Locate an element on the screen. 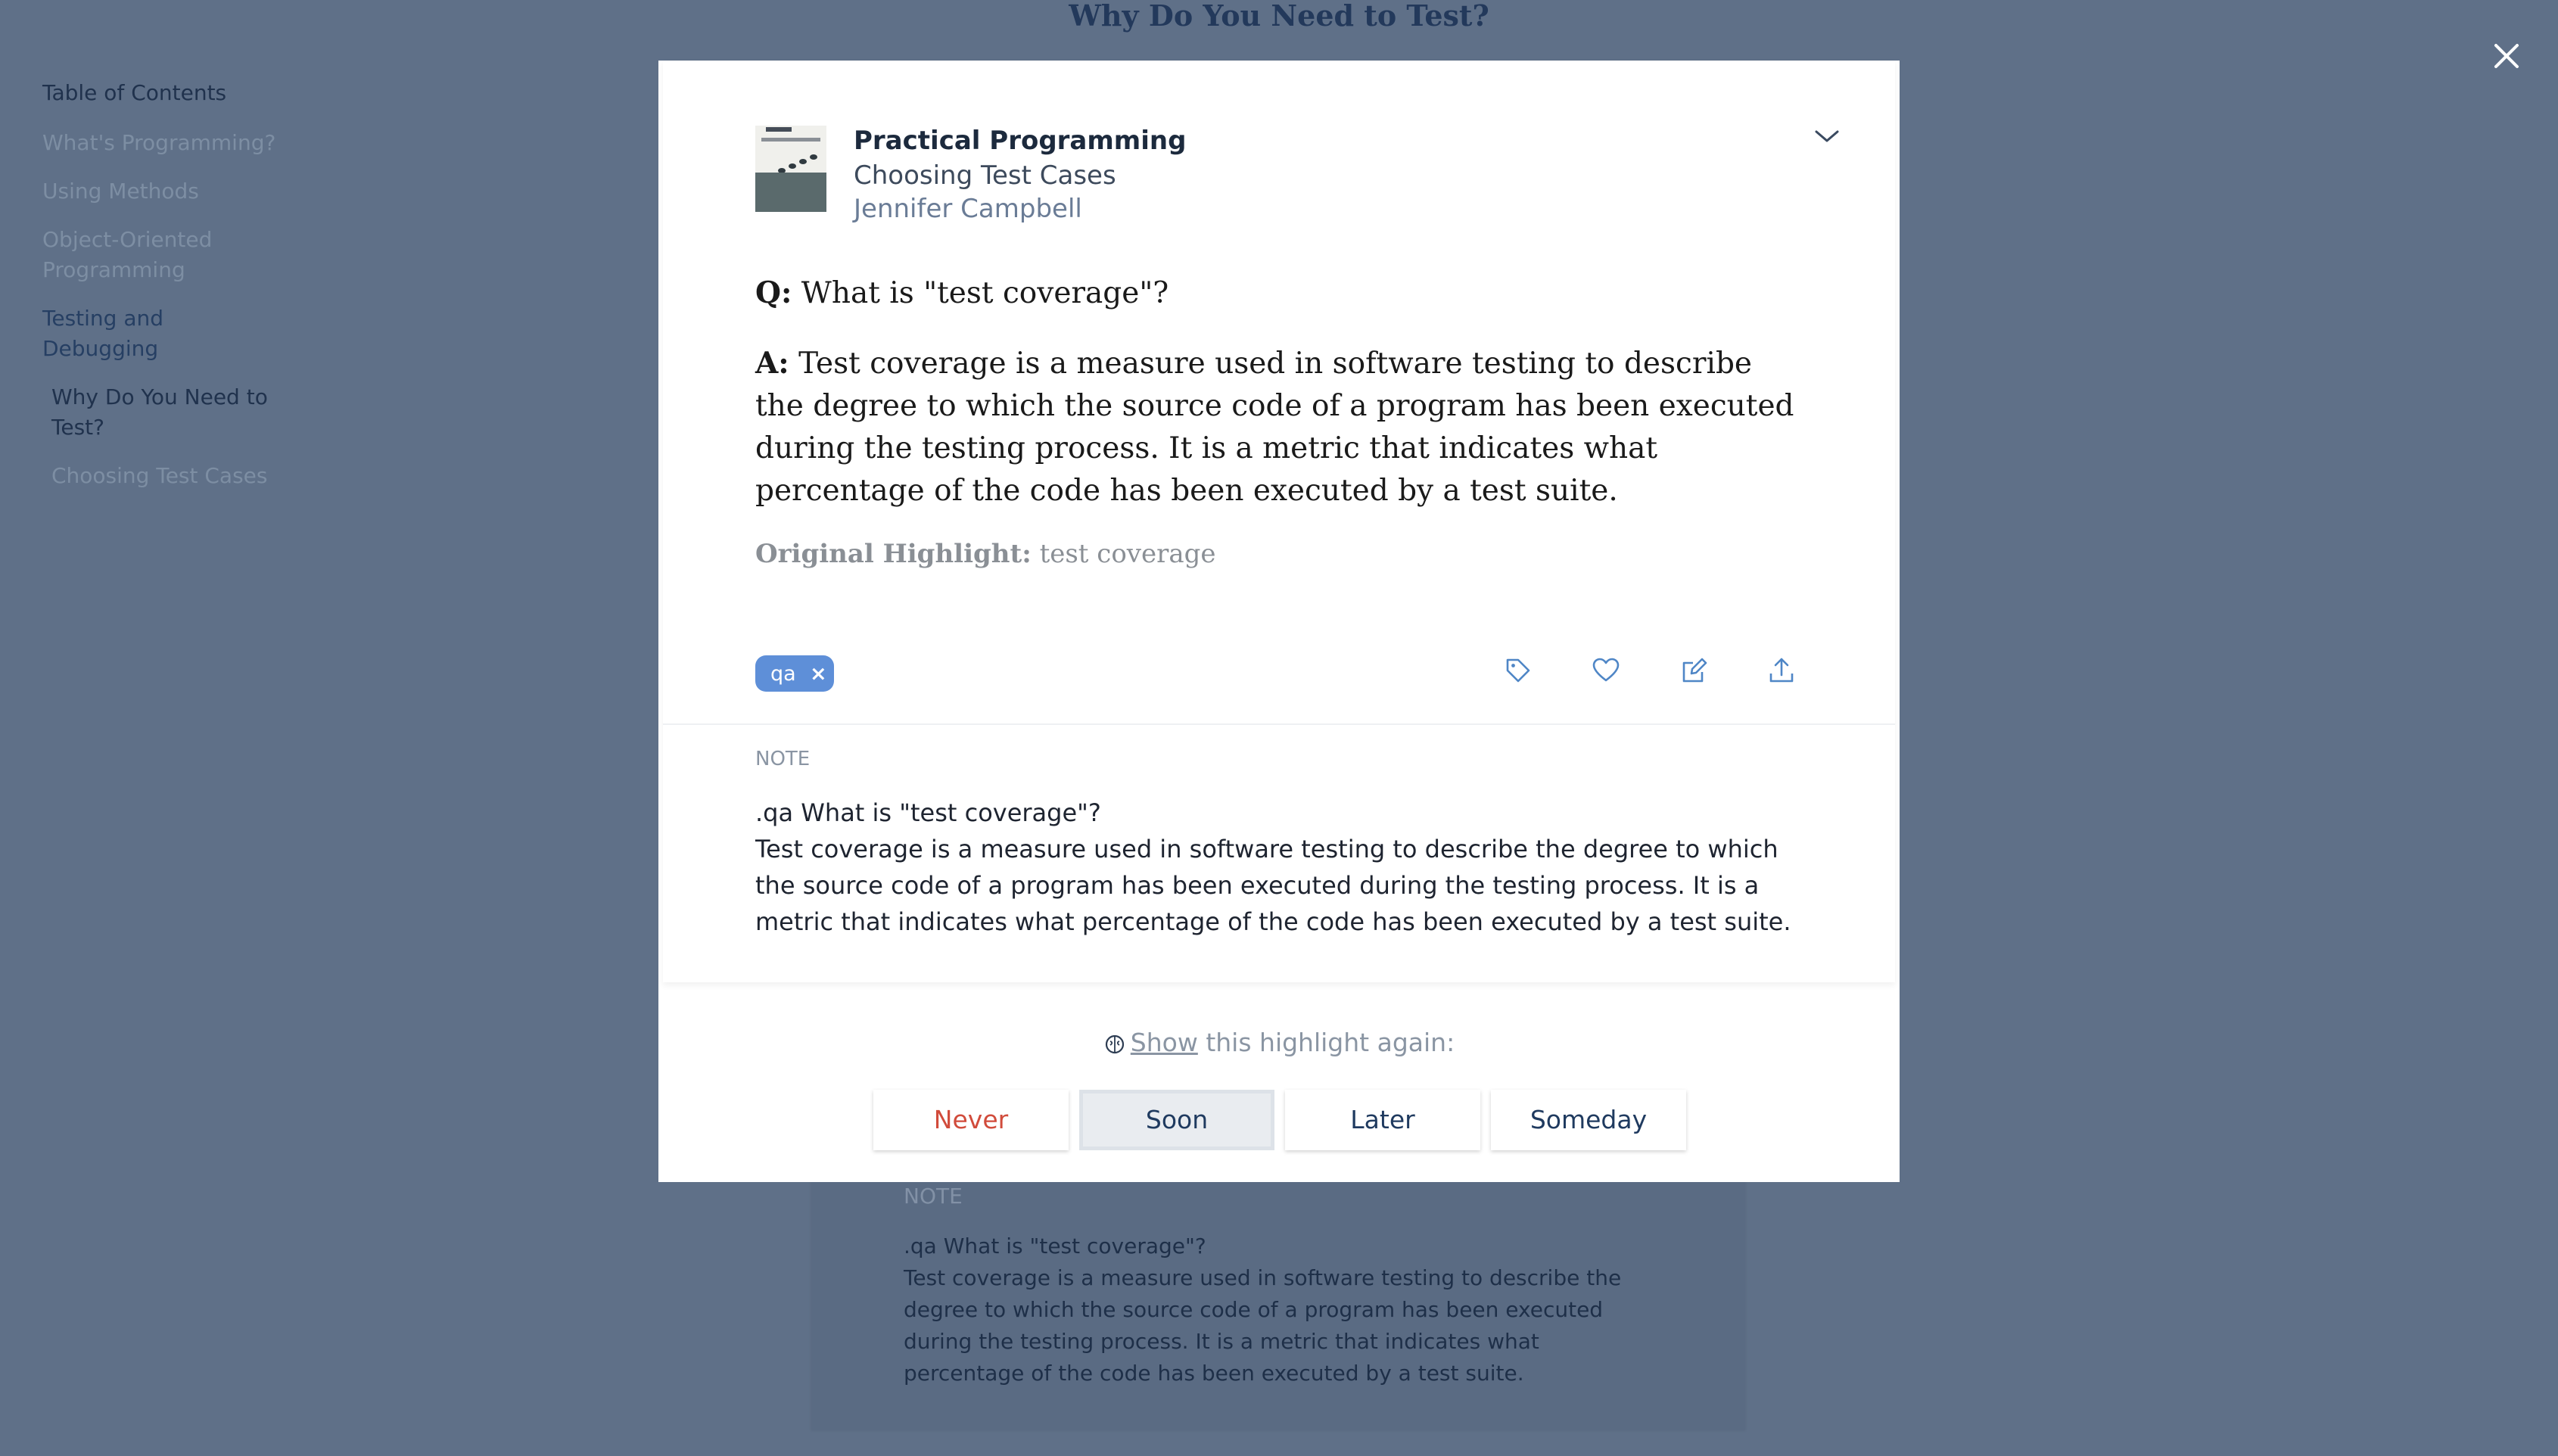  soon-button: Soon is located at coordinates (1176, 1120).